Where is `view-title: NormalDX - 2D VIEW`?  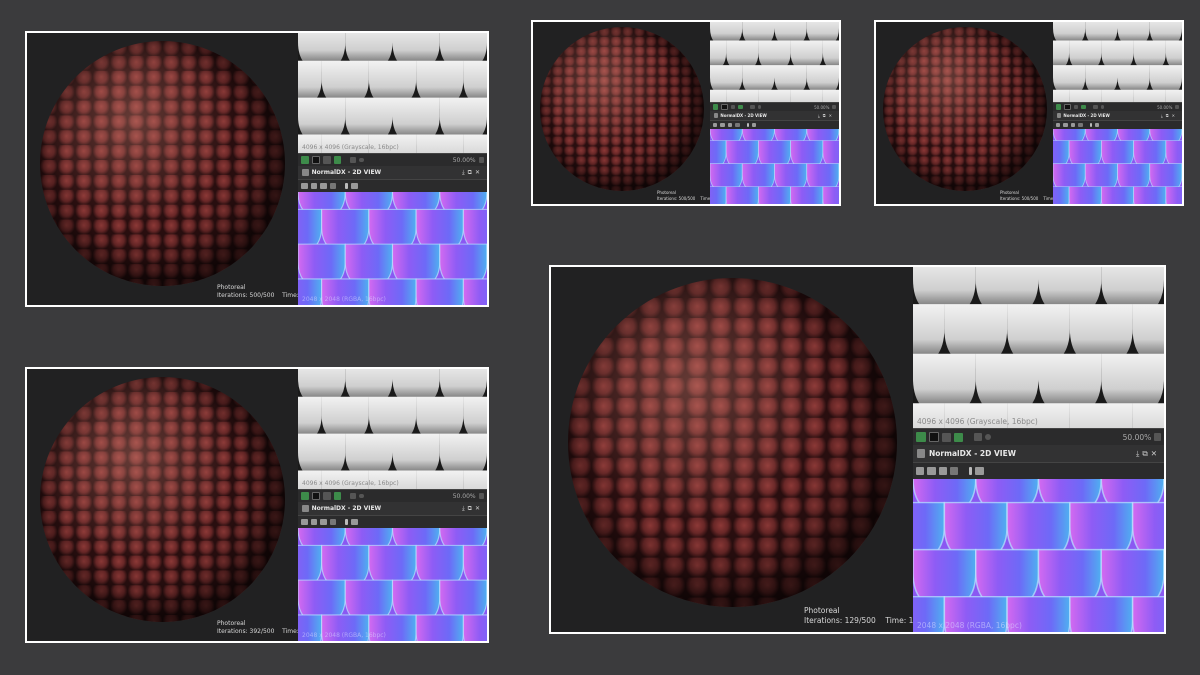
view-title: NormalDX - 2D VIEW is located at coordinates (1086, 115).